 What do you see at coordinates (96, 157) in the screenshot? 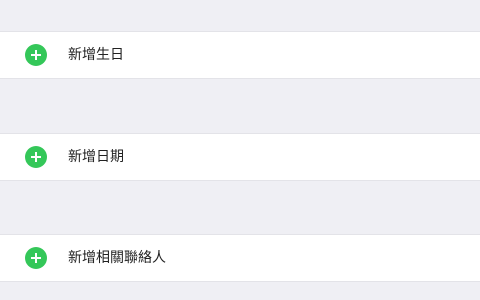
I see `add-date-label: 新增日期` at bounding box center [96, 157].